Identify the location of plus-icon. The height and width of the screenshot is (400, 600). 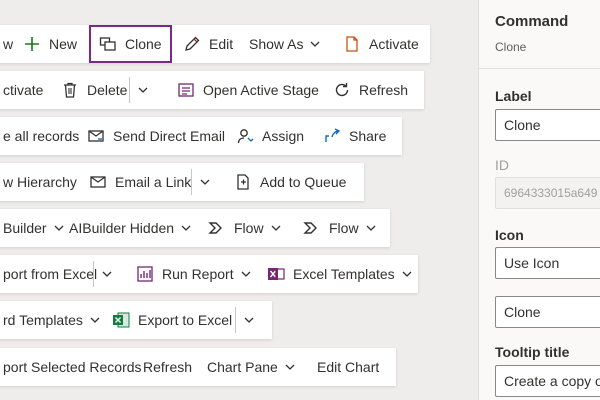
(32, 44).